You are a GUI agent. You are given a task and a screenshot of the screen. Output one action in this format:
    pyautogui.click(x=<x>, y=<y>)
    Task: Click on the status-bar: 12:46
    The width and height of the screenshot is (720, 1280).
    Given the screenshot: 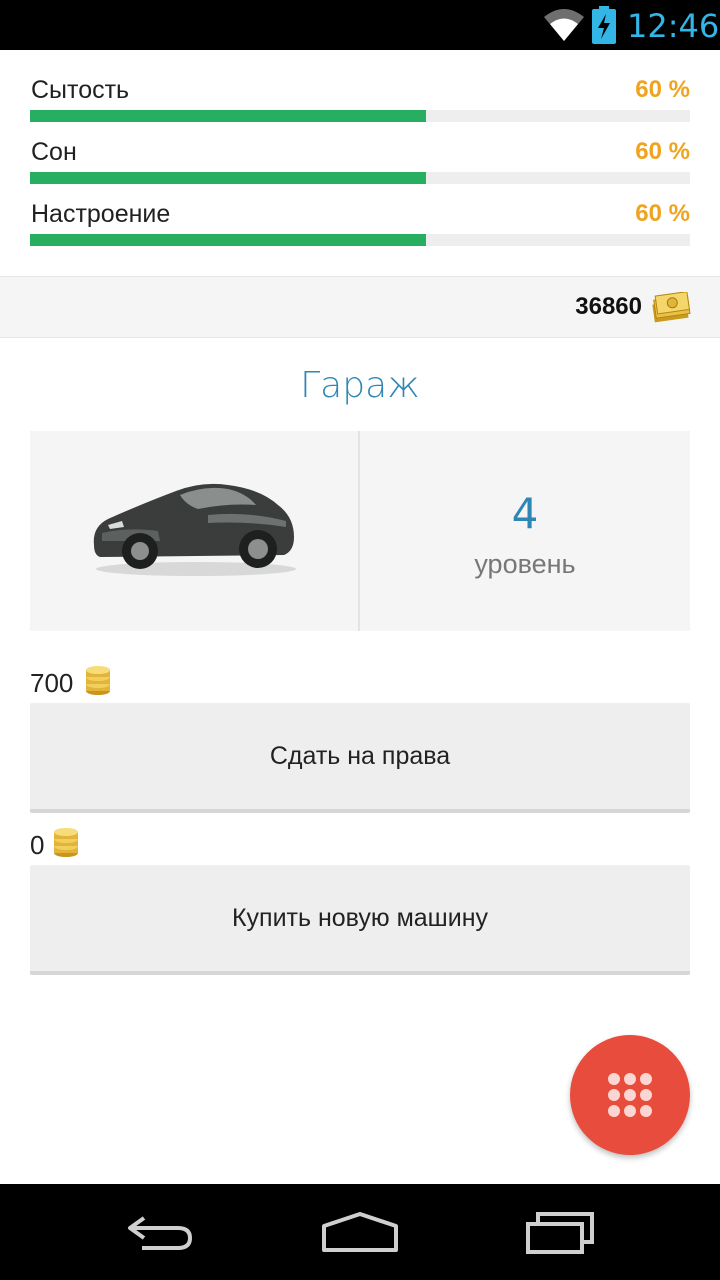 What is the action you would take?
    pyautogui.click(x=360, y=25)
    